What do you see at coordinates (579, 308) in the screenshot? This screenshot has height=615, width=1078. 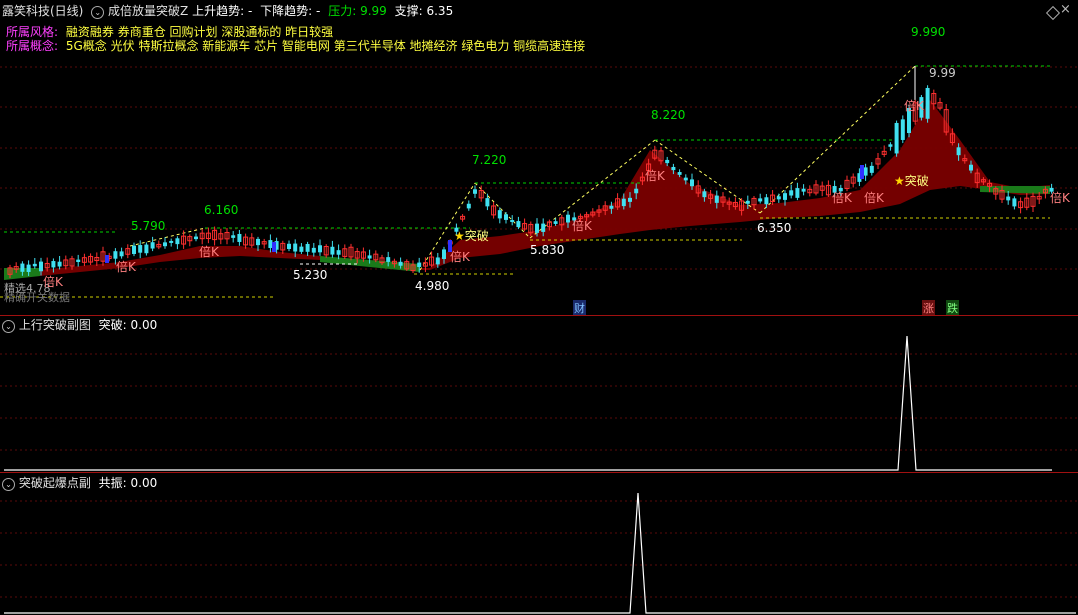 I see `finance-event-badge: 财` at bounding box center [579, 308].